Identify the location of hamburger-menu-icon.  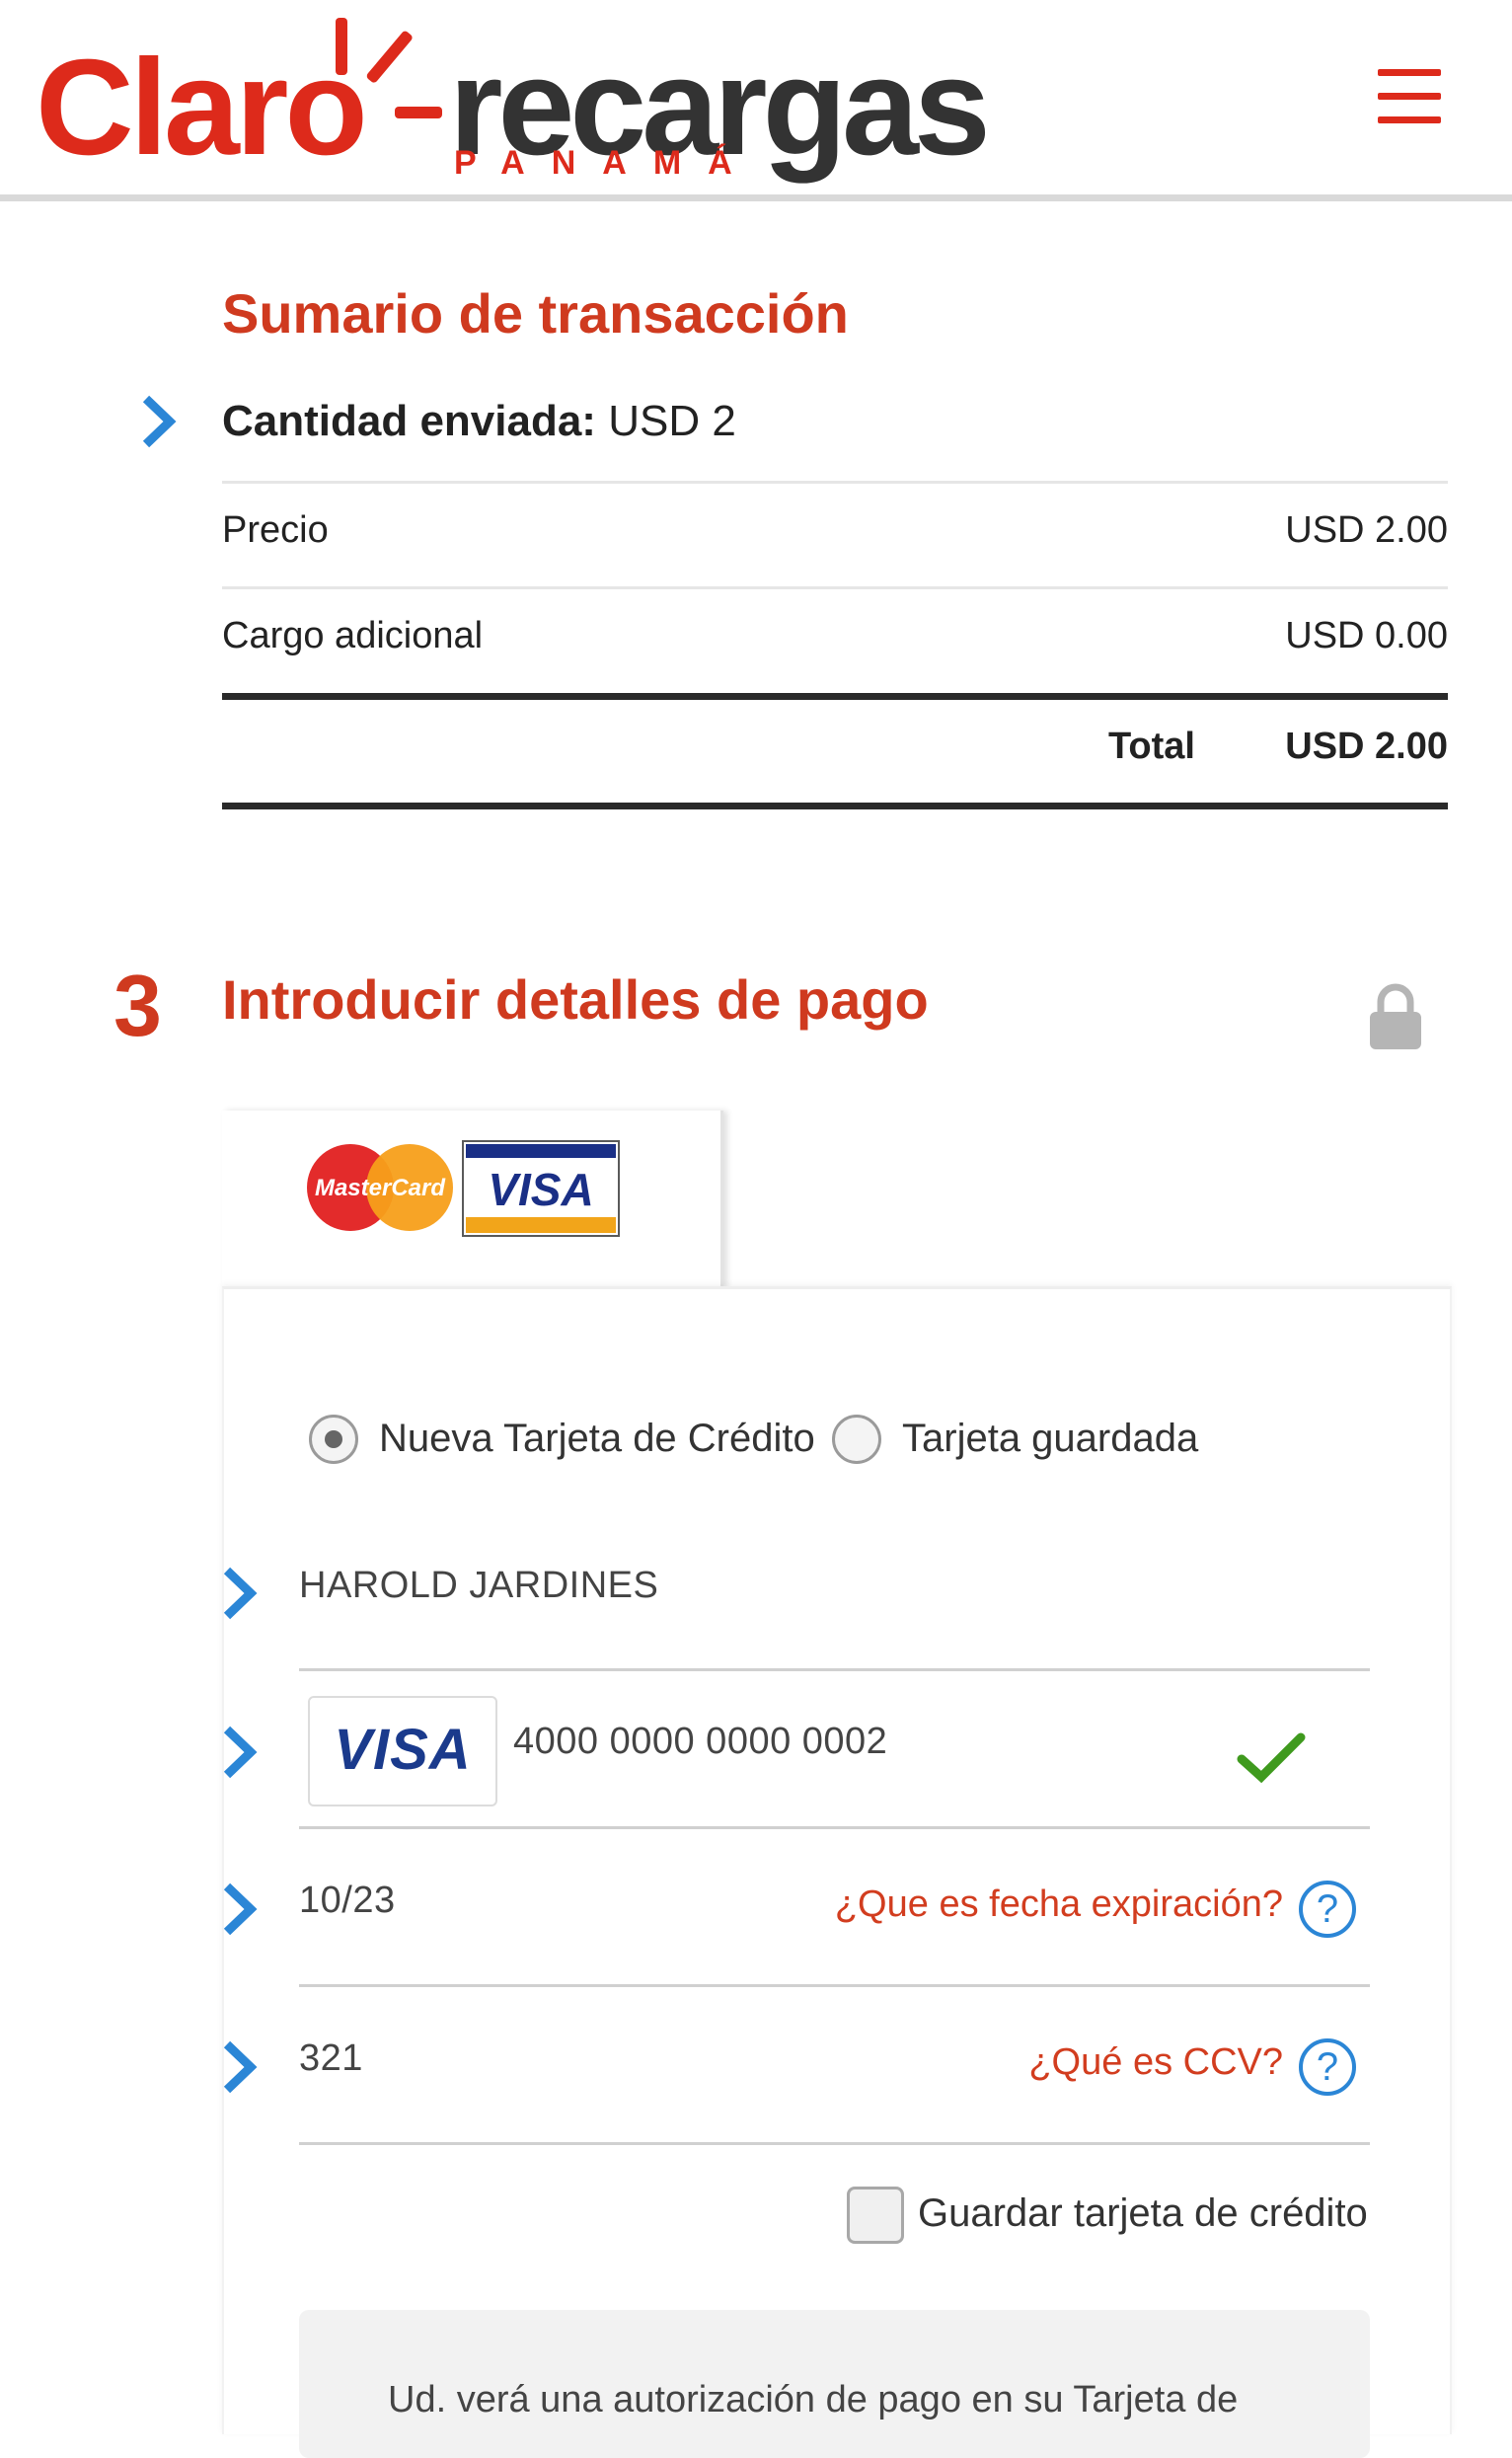
(1409, 97).